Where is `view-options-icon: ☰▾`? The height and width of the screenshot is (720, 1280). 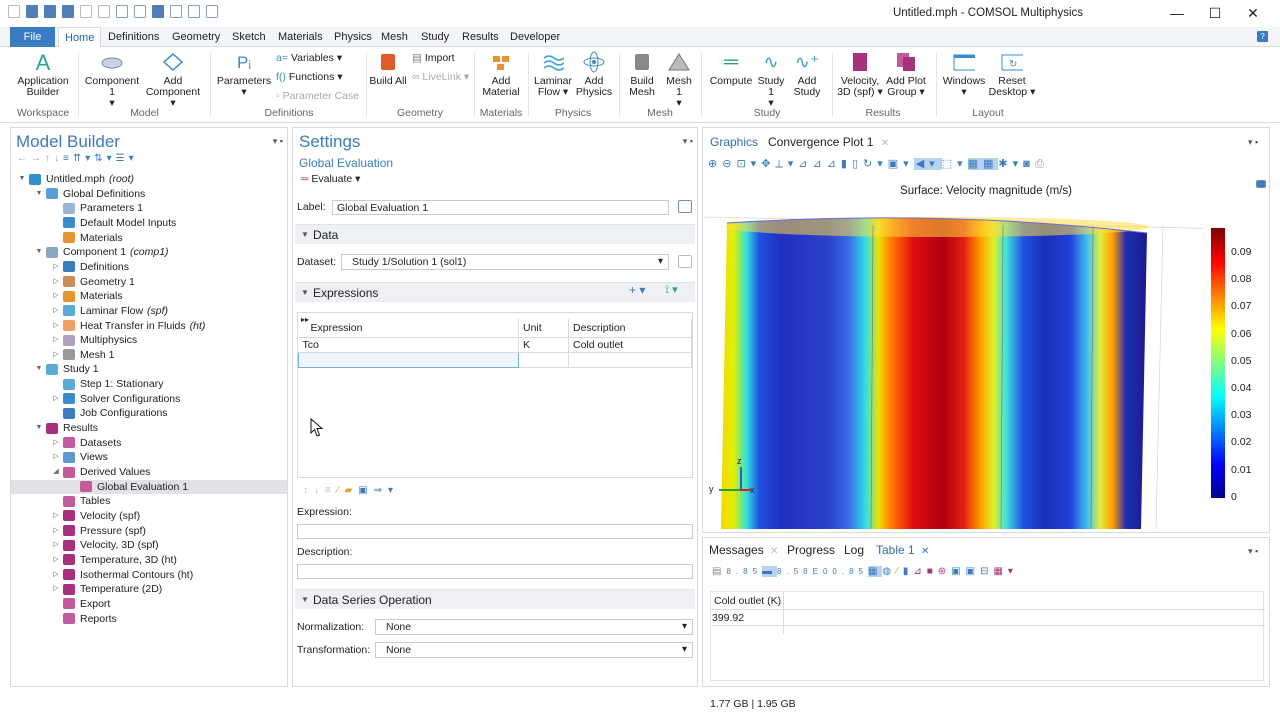 view-options-icon: ☰▾ is located at coordinates (127, 158).